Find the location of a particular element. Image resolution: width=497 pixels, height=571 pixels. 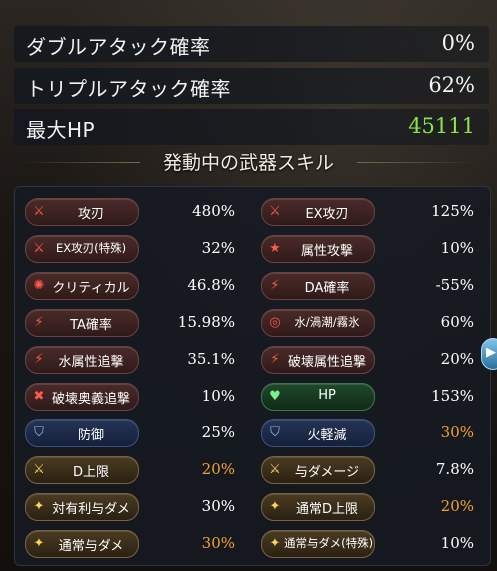

skill-badge: ⚔ 与ダメージ is located at coordinates (318, 470).